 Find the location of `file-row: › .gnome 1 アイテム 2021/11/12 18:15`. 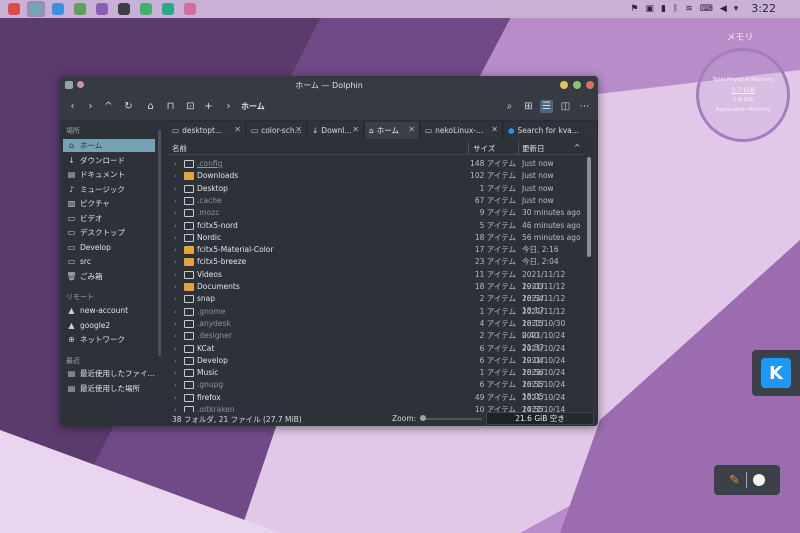

file-row: › .gnome 1 アイテム 2021/11/12 18:15 is located at coordinates (376, 317).